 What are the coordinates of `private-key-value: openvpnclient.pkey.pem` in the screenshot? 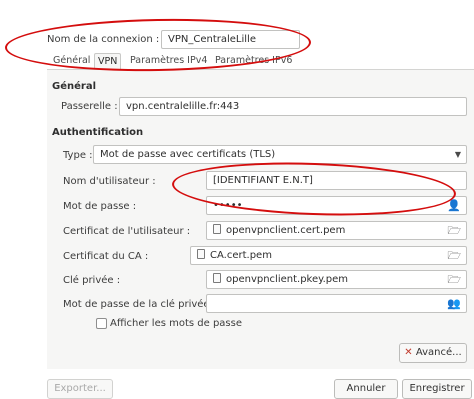 It's located at (287, 279).